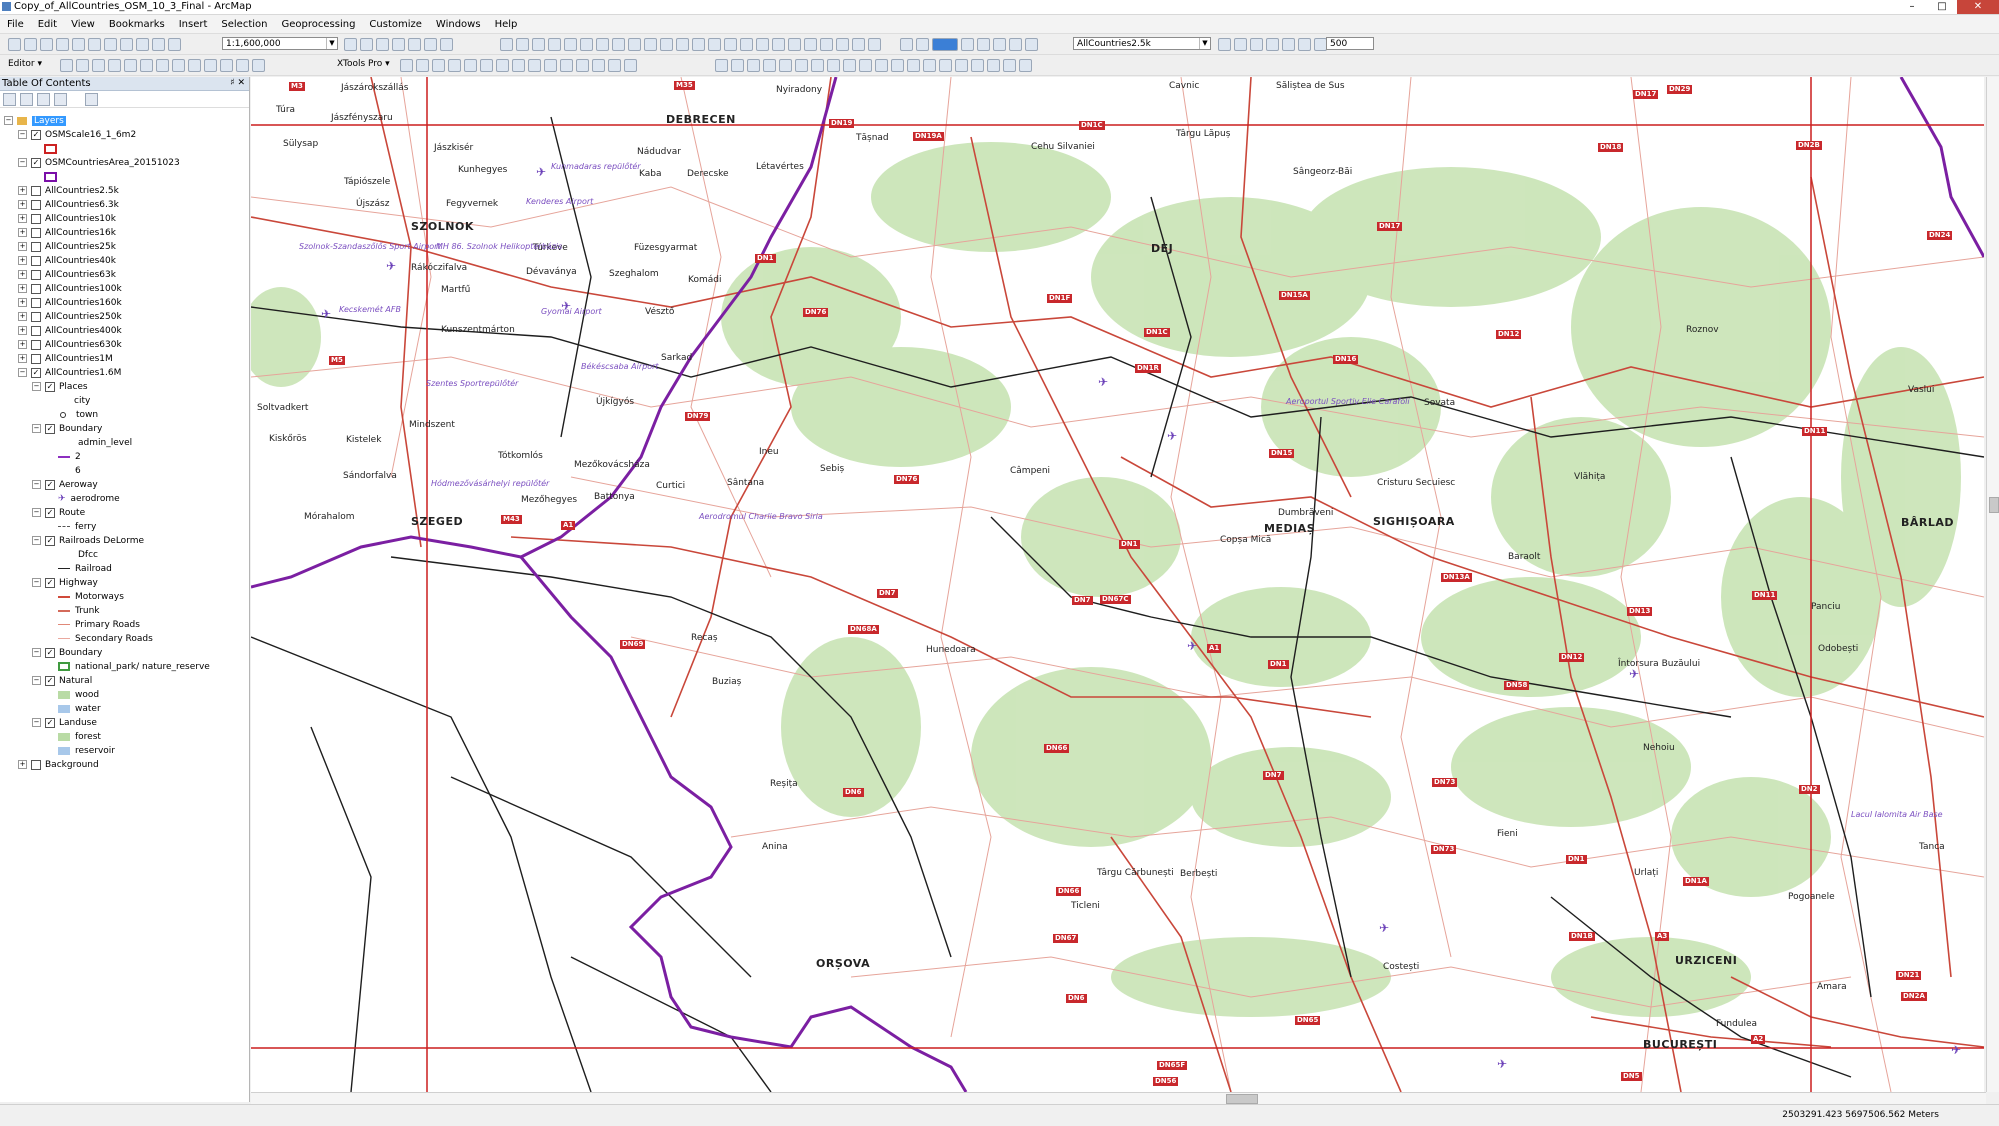 This screenshot has height=1126, width=1999. Describe the element at coordinates (522, 44) in the screenshot. I see `tool-b-icon` at that location.